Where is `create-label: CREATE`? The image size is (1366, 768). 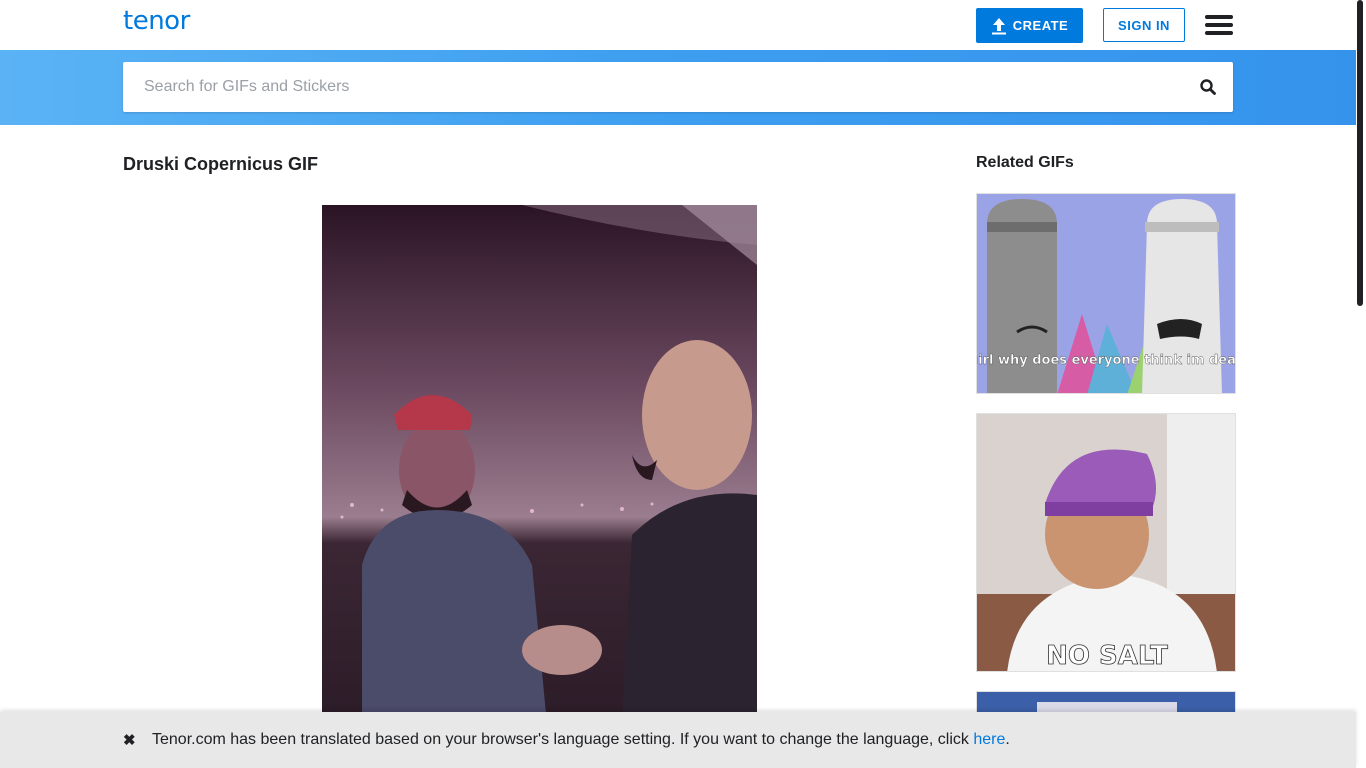 create-label: CREATE is located at coordinates (1040, 25).